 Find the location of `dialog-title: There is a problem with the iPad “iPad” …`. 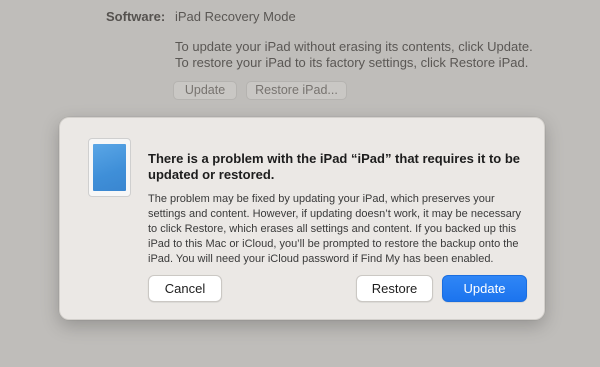

dialog-title: There is a problem with the iPad “iPad” … is located at coordinates (334, 166).